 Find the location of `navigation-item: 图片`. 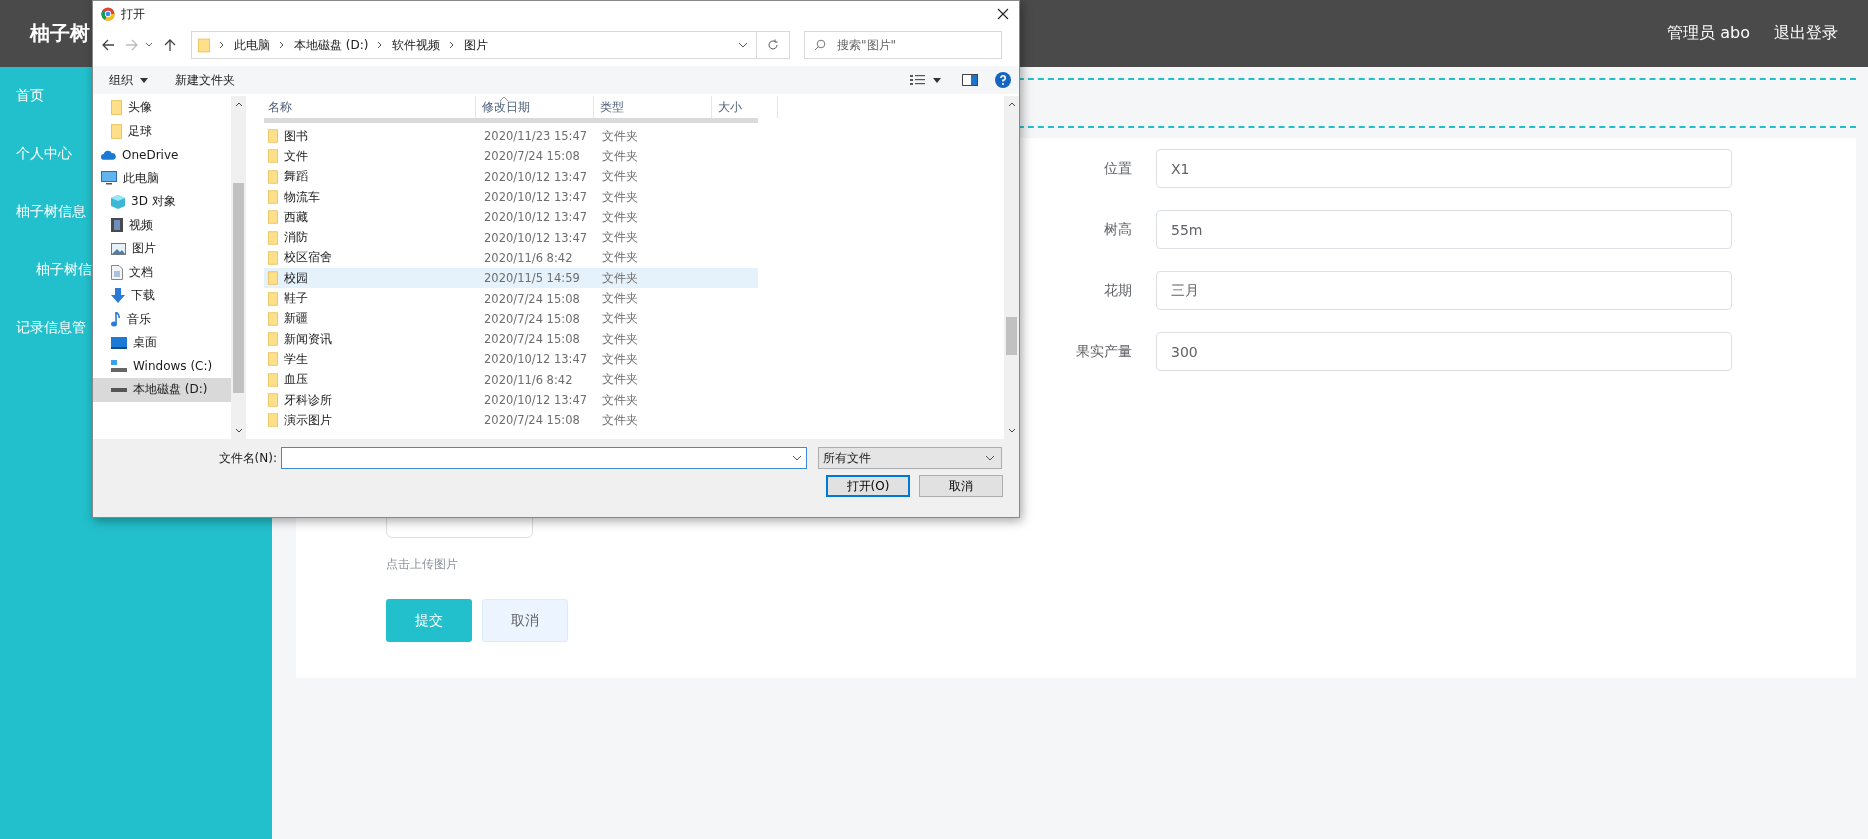

navigation-item: 图片 is located at coordinates (162, 249).